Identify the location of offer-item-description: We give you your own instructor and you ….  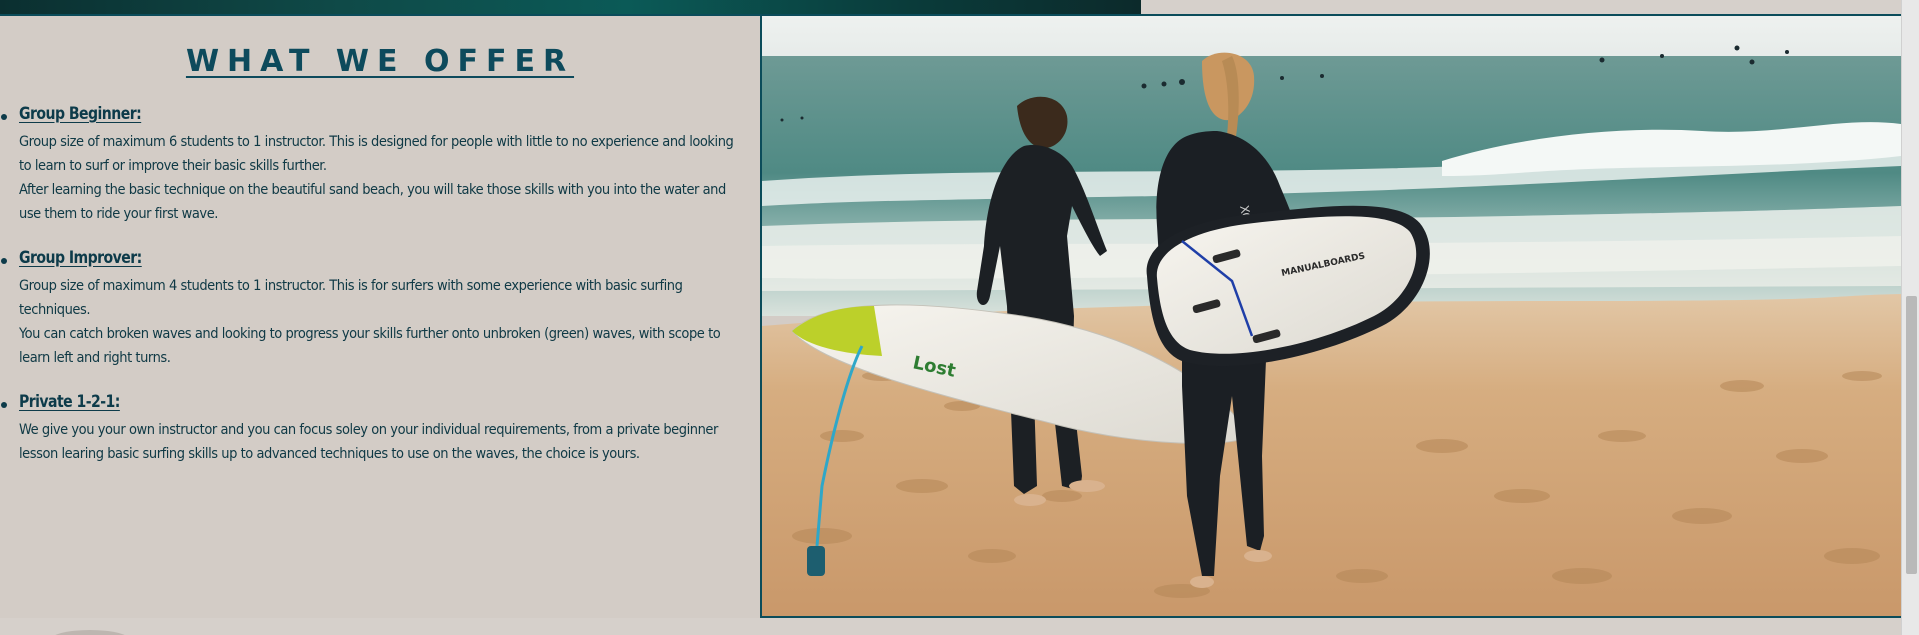
(368, 442).